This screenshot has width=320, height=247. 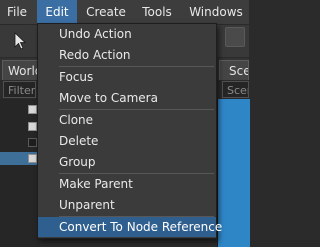 What do you see at coordinates (127, 184) in the screenshot?
I see `menu-item-make-parent: Make Parent` at bounding box center [127, 184].